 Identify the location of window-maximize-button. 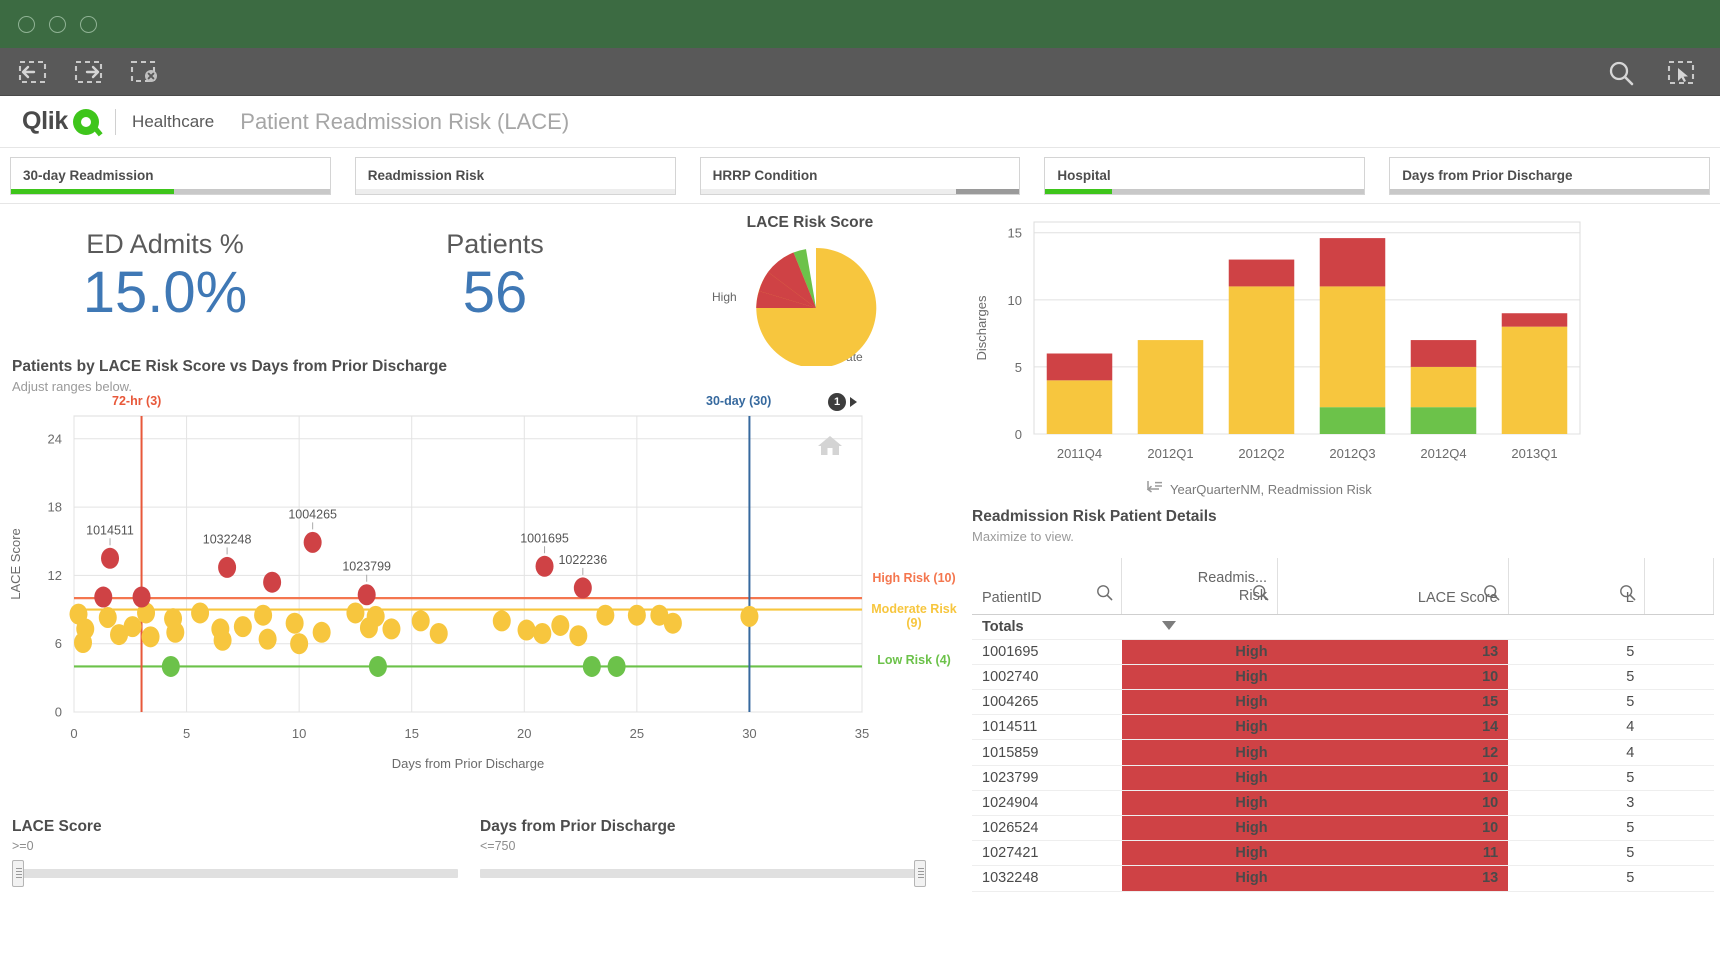
(88, 24).